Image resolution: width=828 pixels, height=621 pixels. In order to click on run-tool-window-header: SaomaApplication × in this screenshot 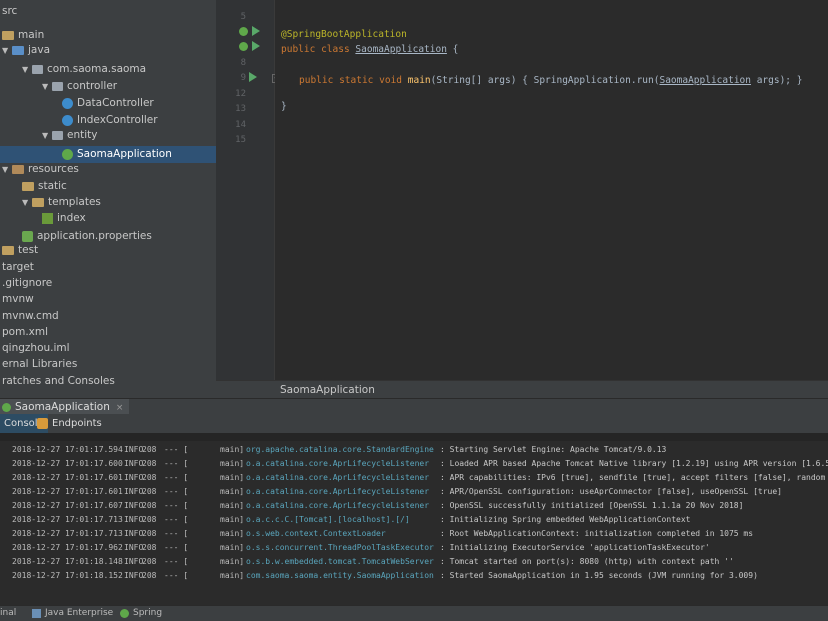, I will do `click(414, 406)`.